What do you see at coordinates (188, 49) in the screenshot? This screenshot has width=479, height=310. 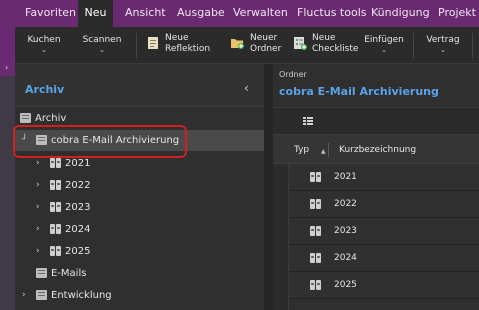 I see `neue-reflektion-line2: Reflektion` at bounding box center [188, 49].